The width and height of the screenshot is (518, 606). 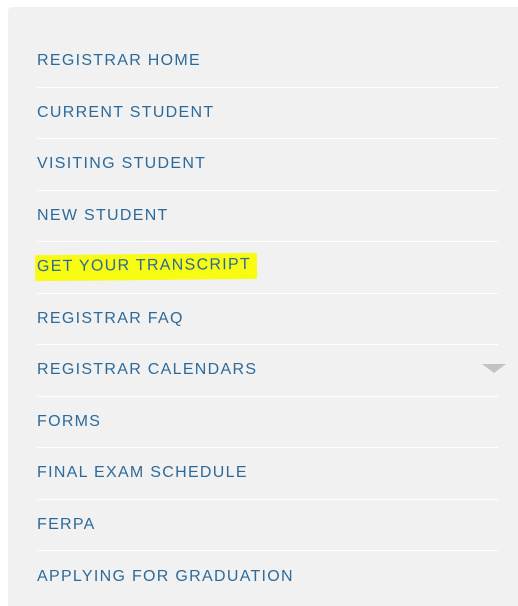 I want to click on nav-item-registrar-home: REGISTRAR HOME, so click(x=267, y=62).